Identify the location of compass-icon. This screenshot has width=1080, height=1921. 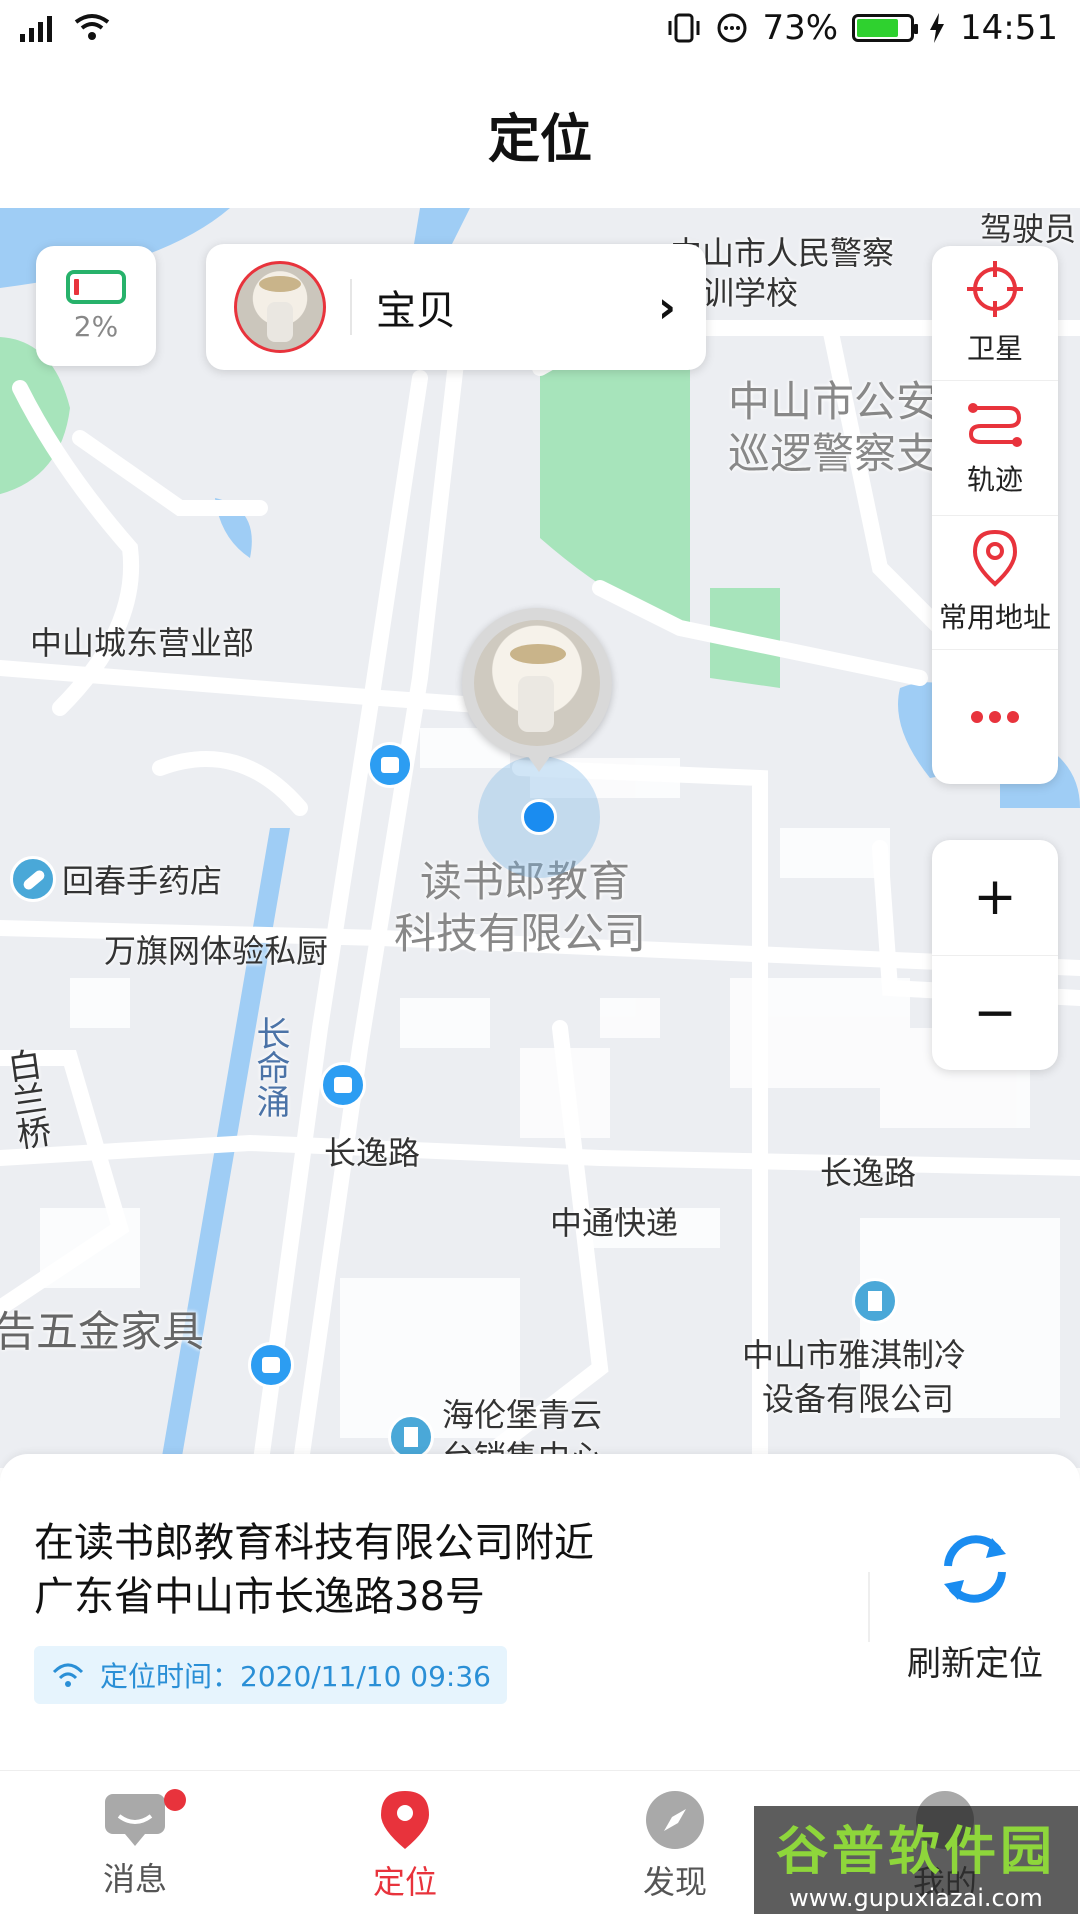
(675, 1820).